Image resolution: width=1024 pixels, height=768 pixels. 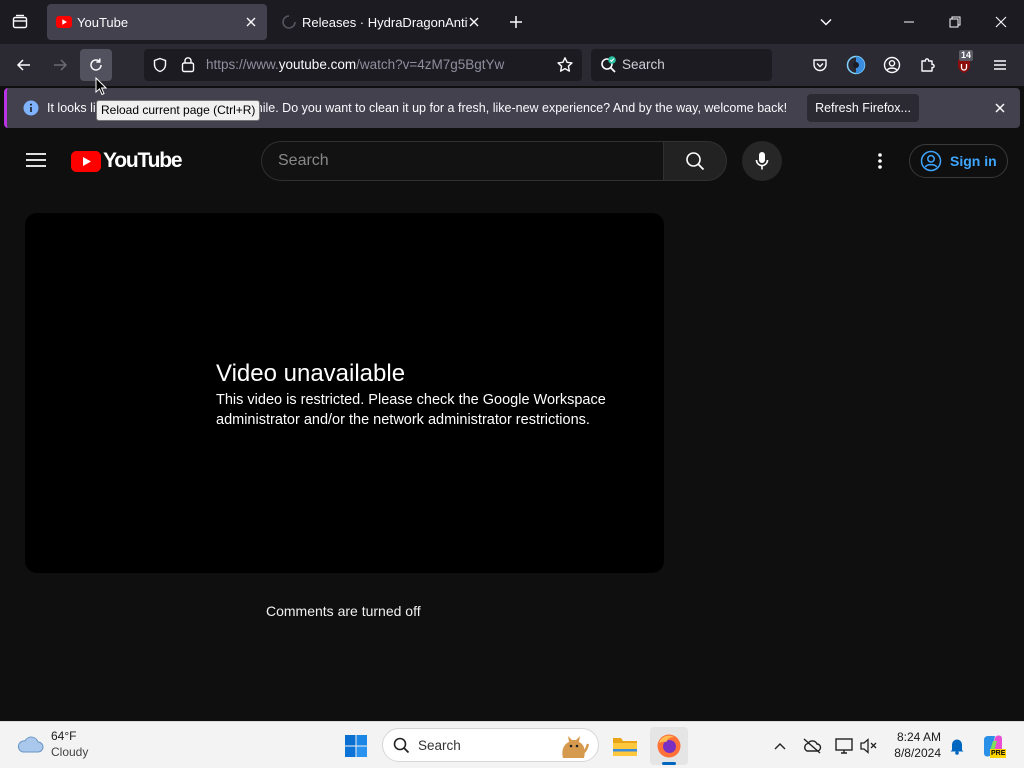 What do you see at coordinates (64, 736) in the screenshot?
I see `weather-temperature: 64°F` at bounding box center [64, 736].